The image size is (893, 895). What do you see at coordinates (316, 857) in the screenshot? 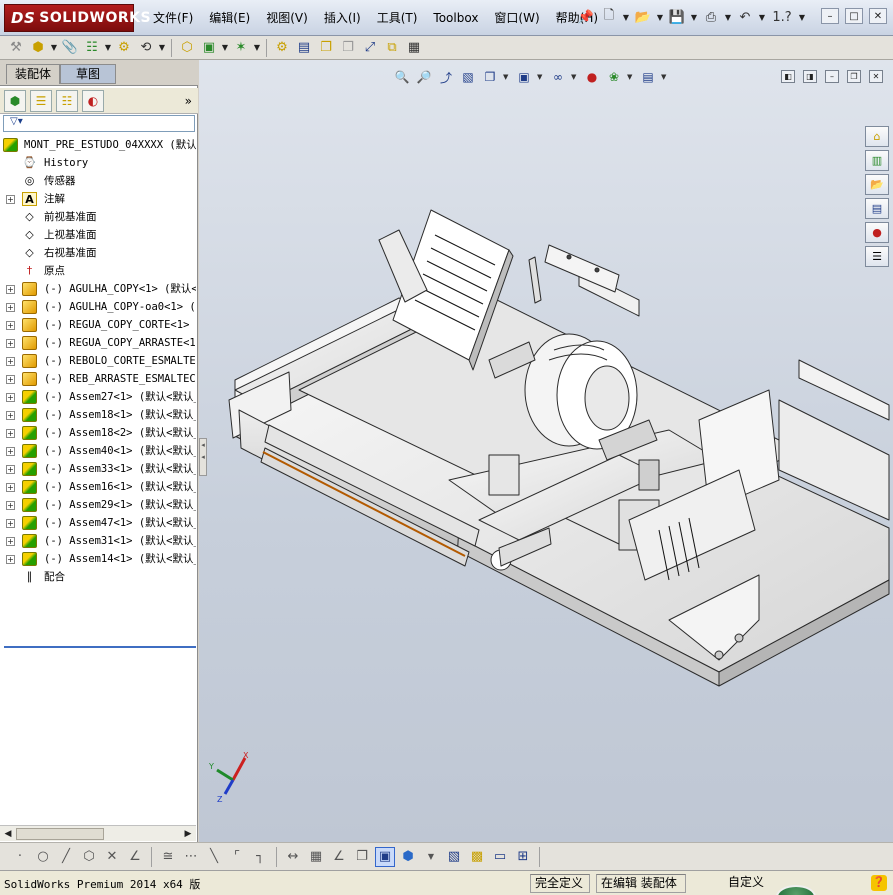
I see `grid-icon: ▦` at bounding box center [316, 857].